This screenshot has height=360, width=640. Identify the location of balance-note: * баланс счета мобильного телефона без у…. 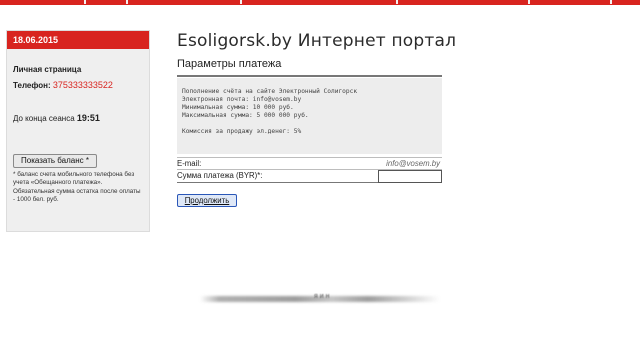
(77, 187).